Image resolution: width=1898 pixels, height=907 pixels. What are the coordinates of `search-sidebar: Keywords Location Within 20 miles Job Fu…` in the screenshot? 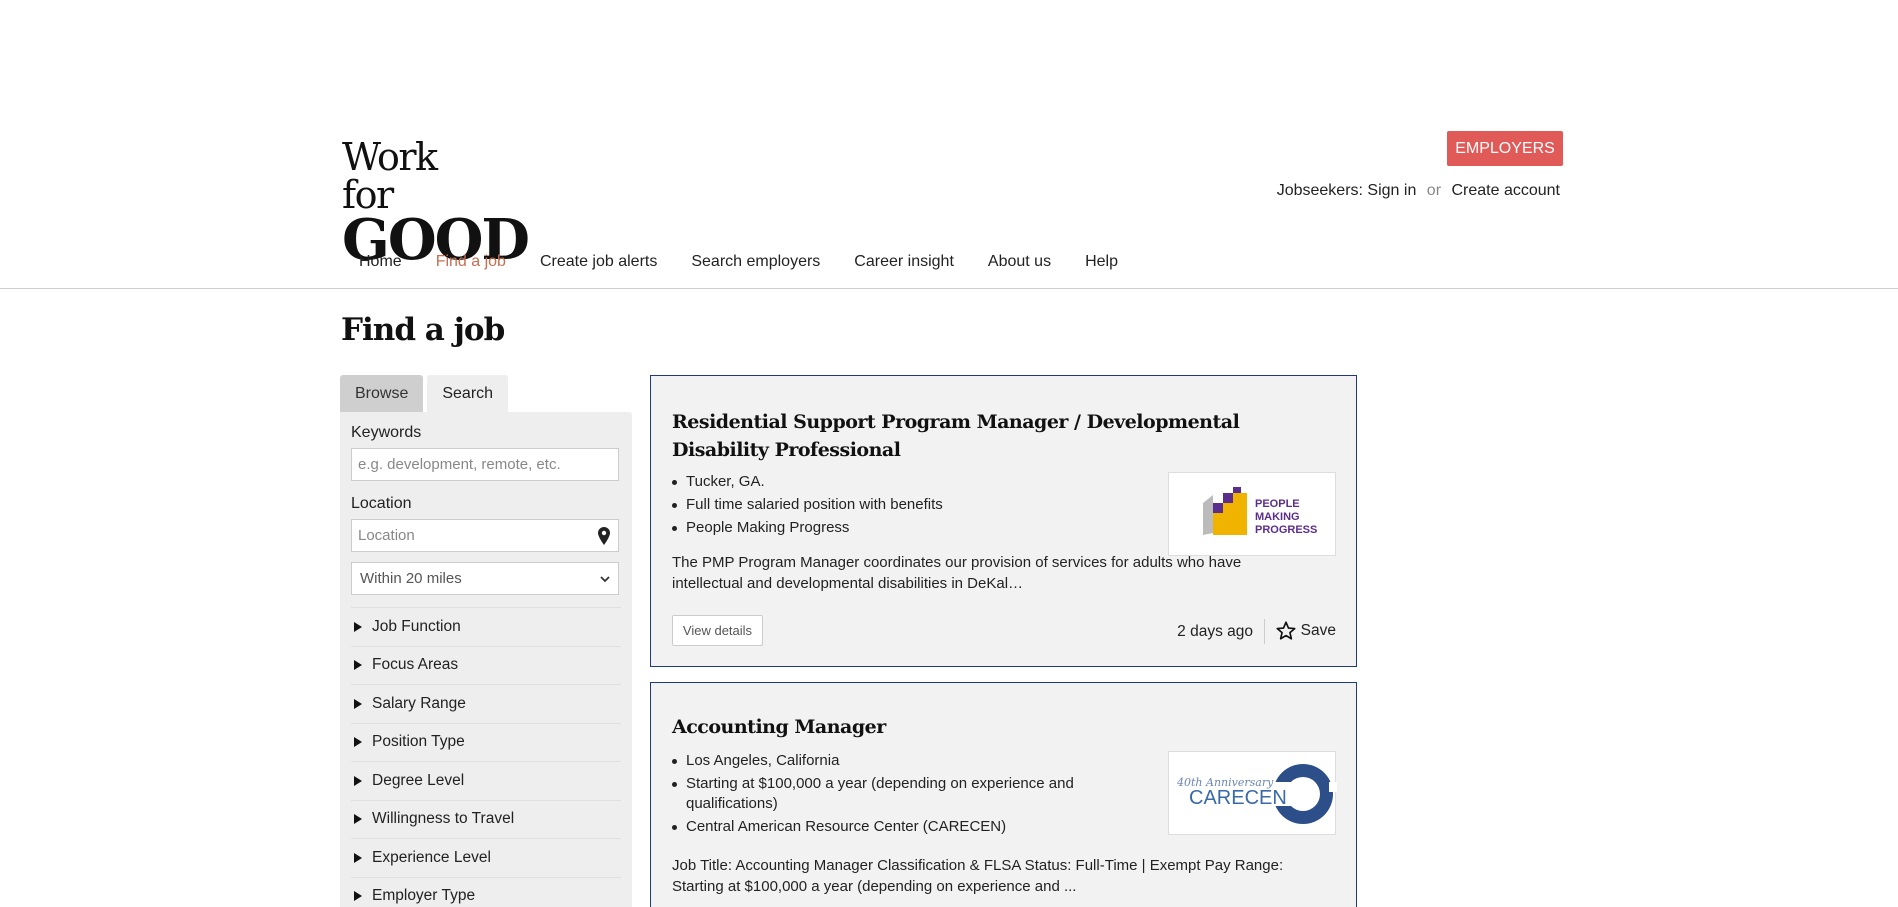 It's located at (486, 659).